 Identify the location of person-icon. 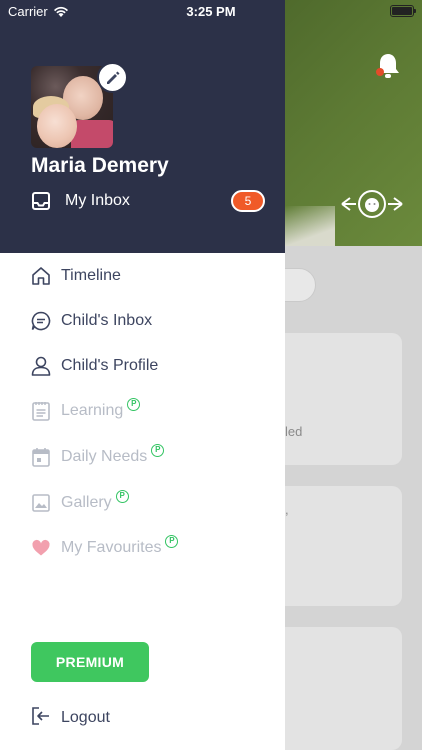
(41, 366).